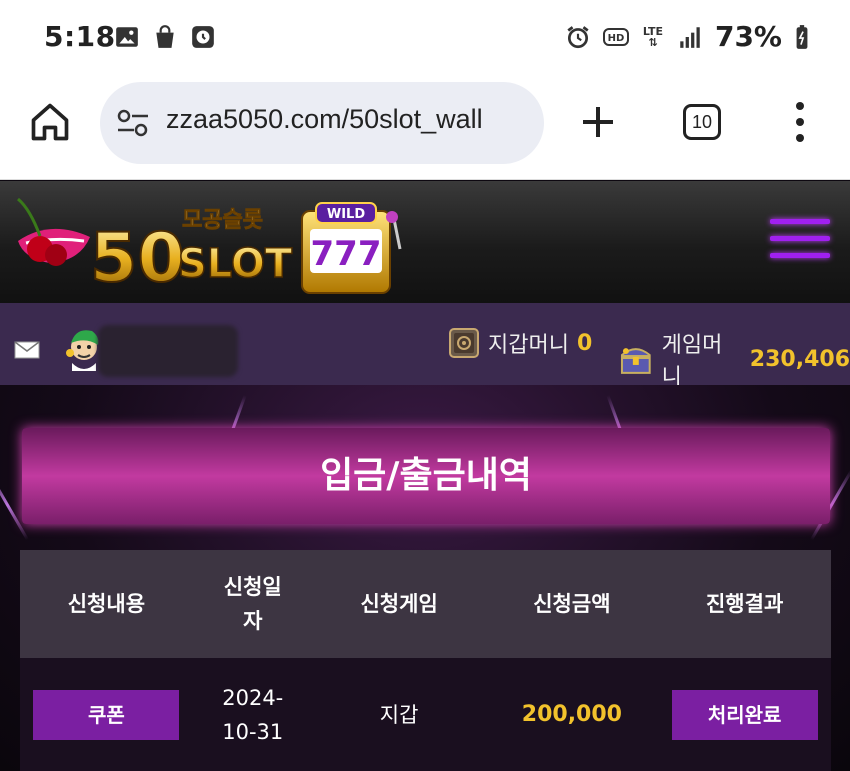 The height and width of the screenshot is (771, 850). Describe the element at coordinates (528, 345) in the screenshot. I see `wallet-label: 지갑머니` at that location.